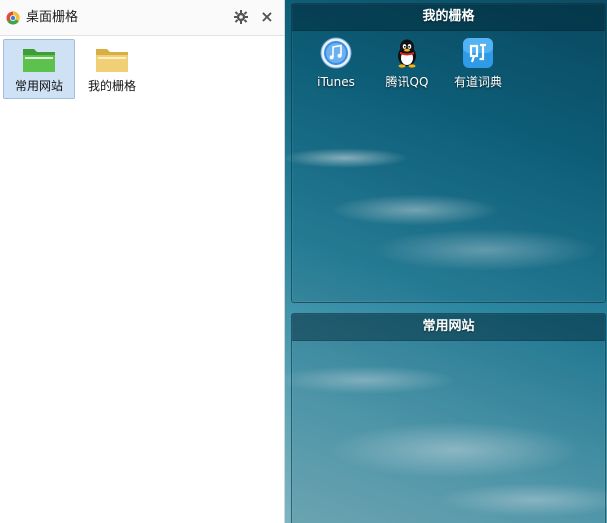 The image size is (607, 523). Describe the element at coordinates (407, 53) in the screenshot. I see `qq-penguin-icon` at that location.